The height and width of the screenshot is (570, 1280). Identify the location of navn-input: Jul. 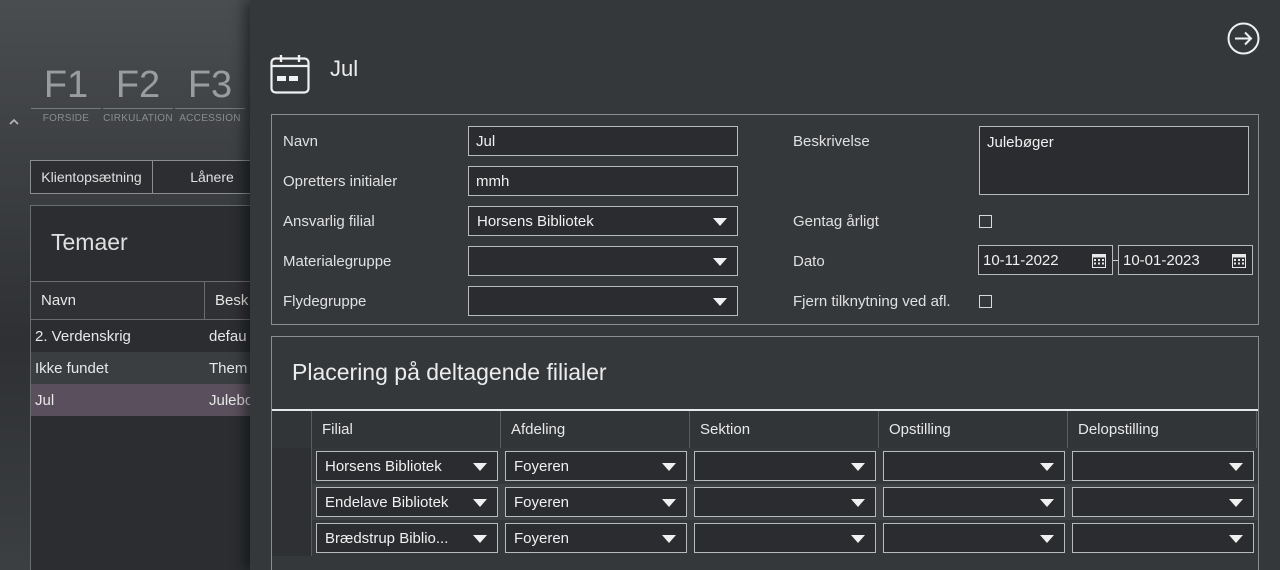
(603, 141).